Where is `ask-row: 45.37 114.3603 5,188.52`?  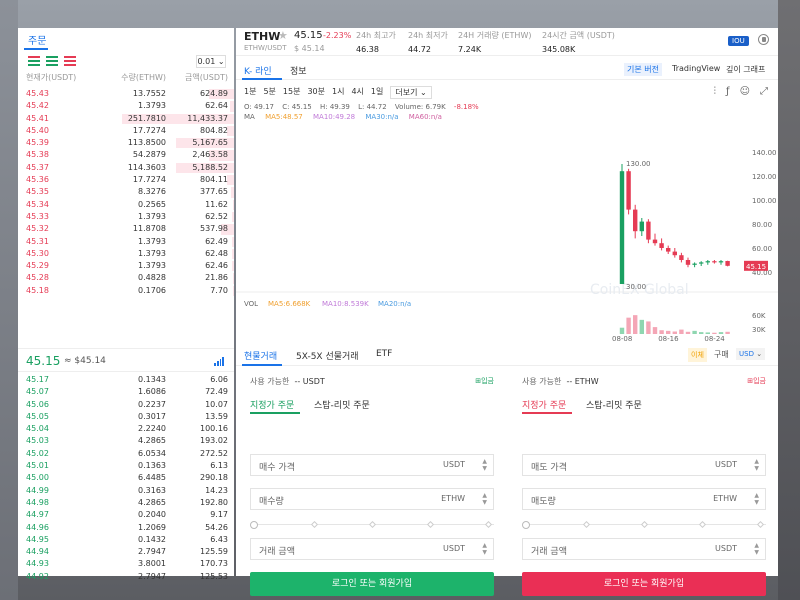
ask-row: 45.37 114.3603 5,188.52 is located at coordinates (126, 168).